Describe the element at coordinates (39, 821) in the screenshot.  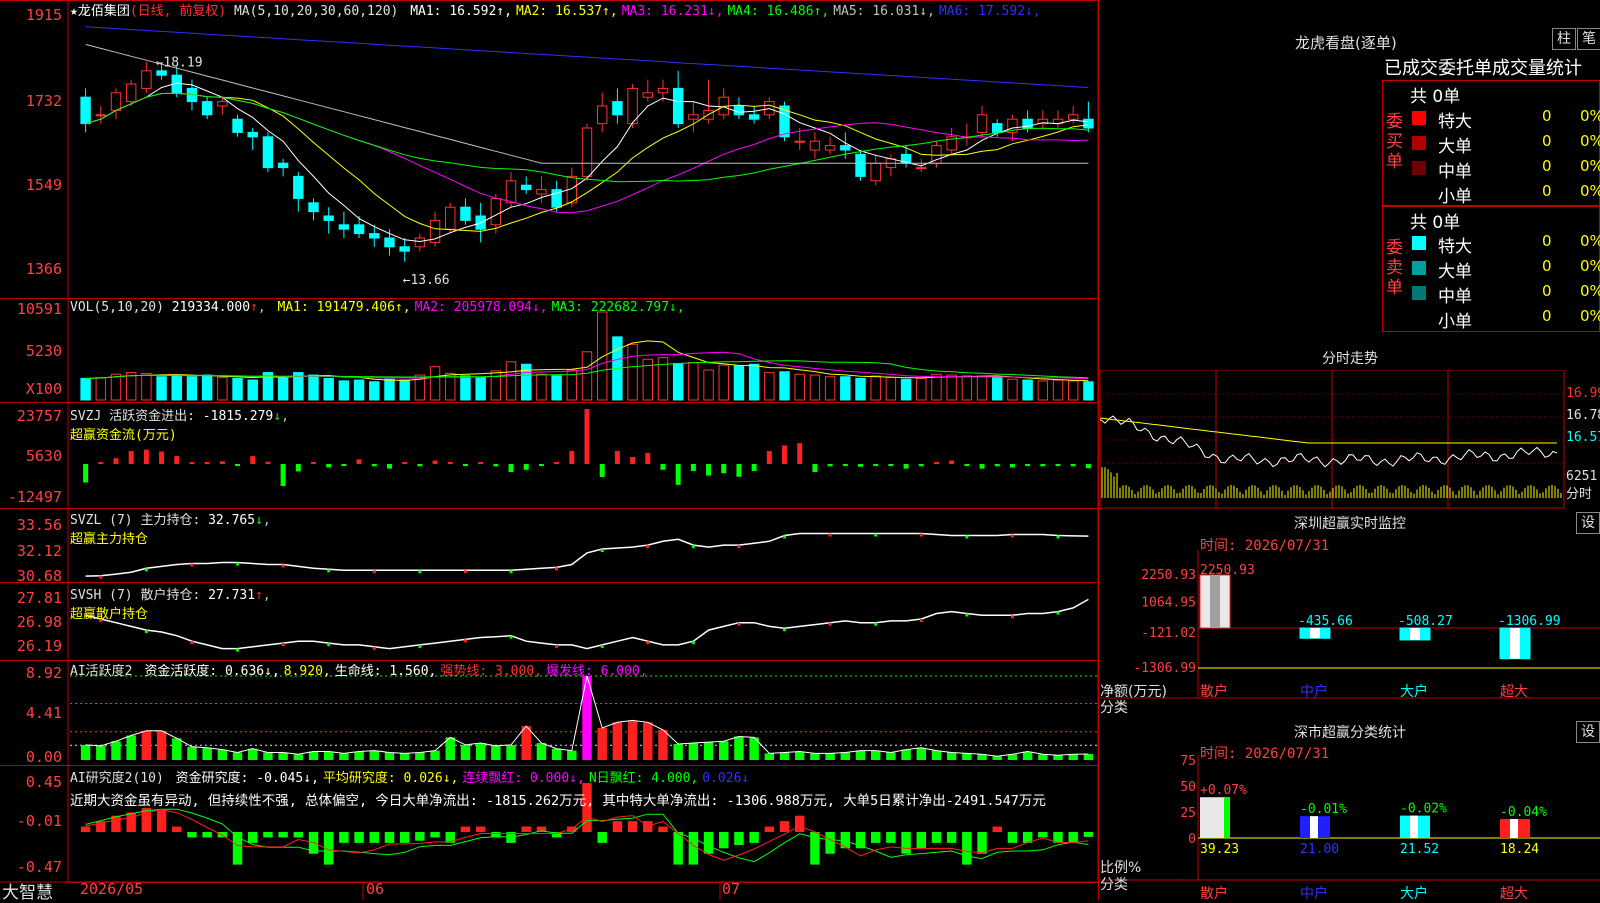
I see `ai-research-panel-y-tick: -0.01` at that location.